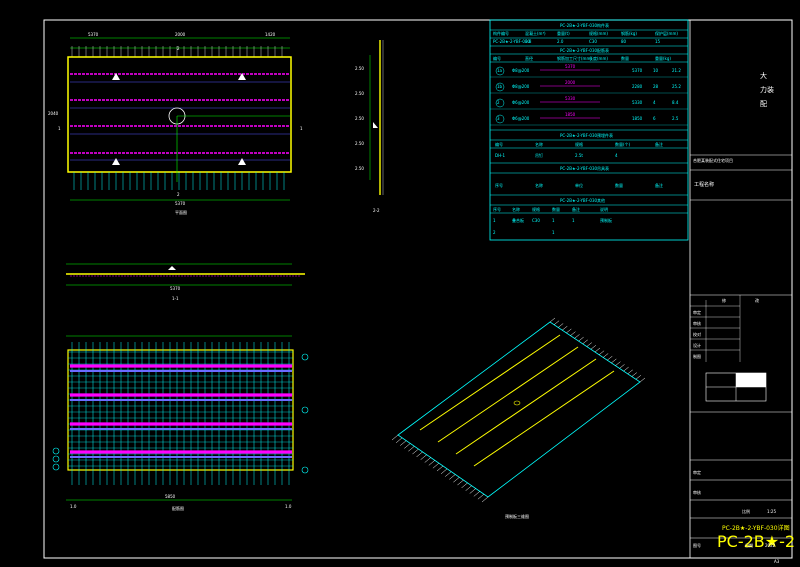  Describe the element at coordinates (619, 185) in the screenshot. I see `table4-cell: 数量` at that location.